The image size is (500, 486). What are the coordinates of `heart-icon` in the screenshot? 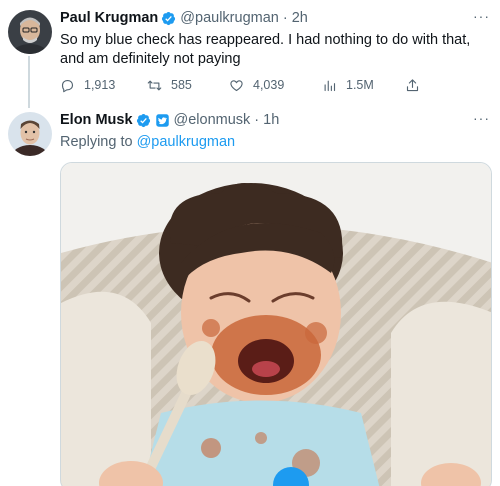 It's located at (236, 85).